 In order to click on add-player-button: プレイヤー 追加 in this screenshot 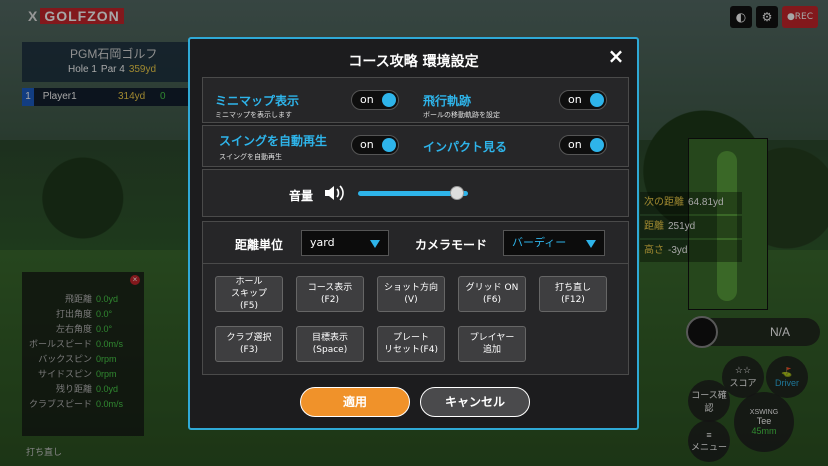, I will do `click(492, 344)`.